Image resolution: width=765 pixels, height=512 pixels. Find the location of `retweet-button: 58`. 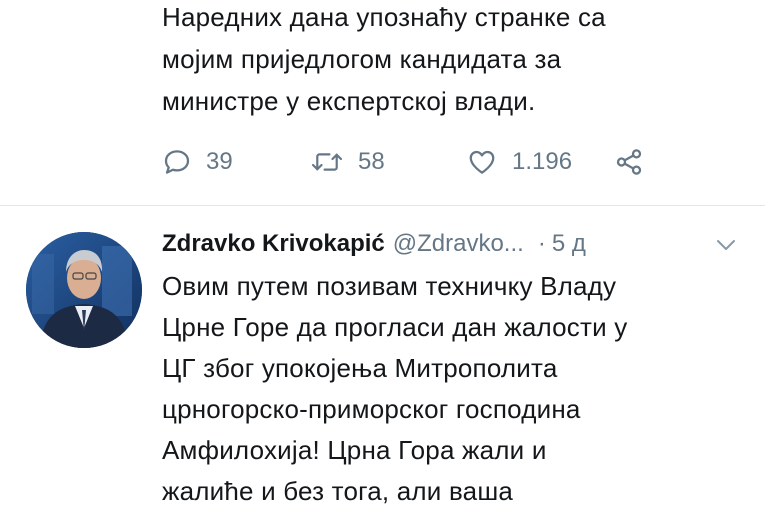

retweet-button: 58 is located at coordinates (347, 162).